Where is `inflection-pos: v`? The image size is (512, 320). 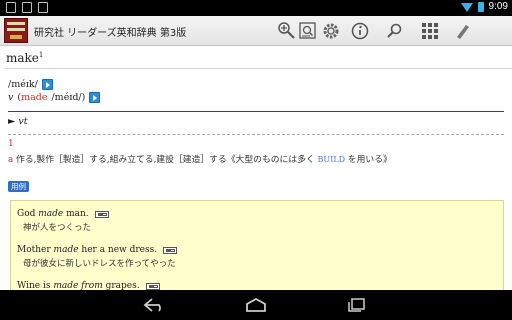
inflection-pos: v is located at coordinates (11, 97).